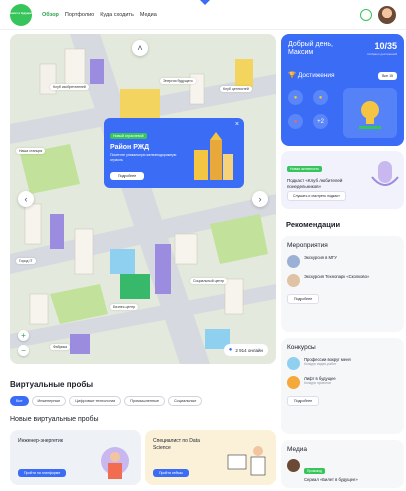  I want to click on achievements-label: Достижения, so click(316, 75).